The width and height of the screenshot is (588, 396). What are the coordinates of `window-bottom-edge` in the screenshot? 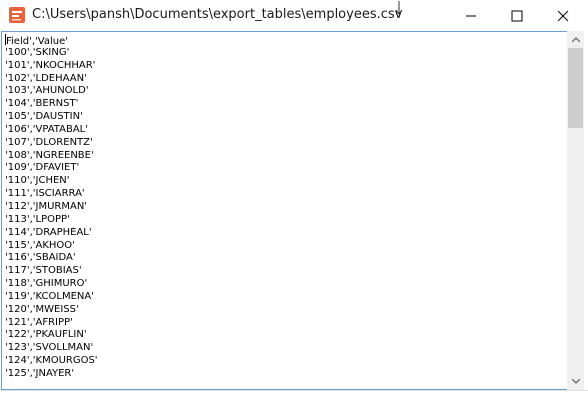 It's located at (294, 393).